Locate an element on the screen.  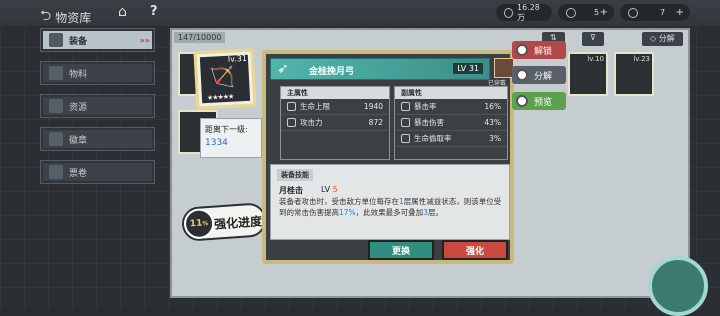
skill-level: LV 5 is located at coordinates (329, 189).